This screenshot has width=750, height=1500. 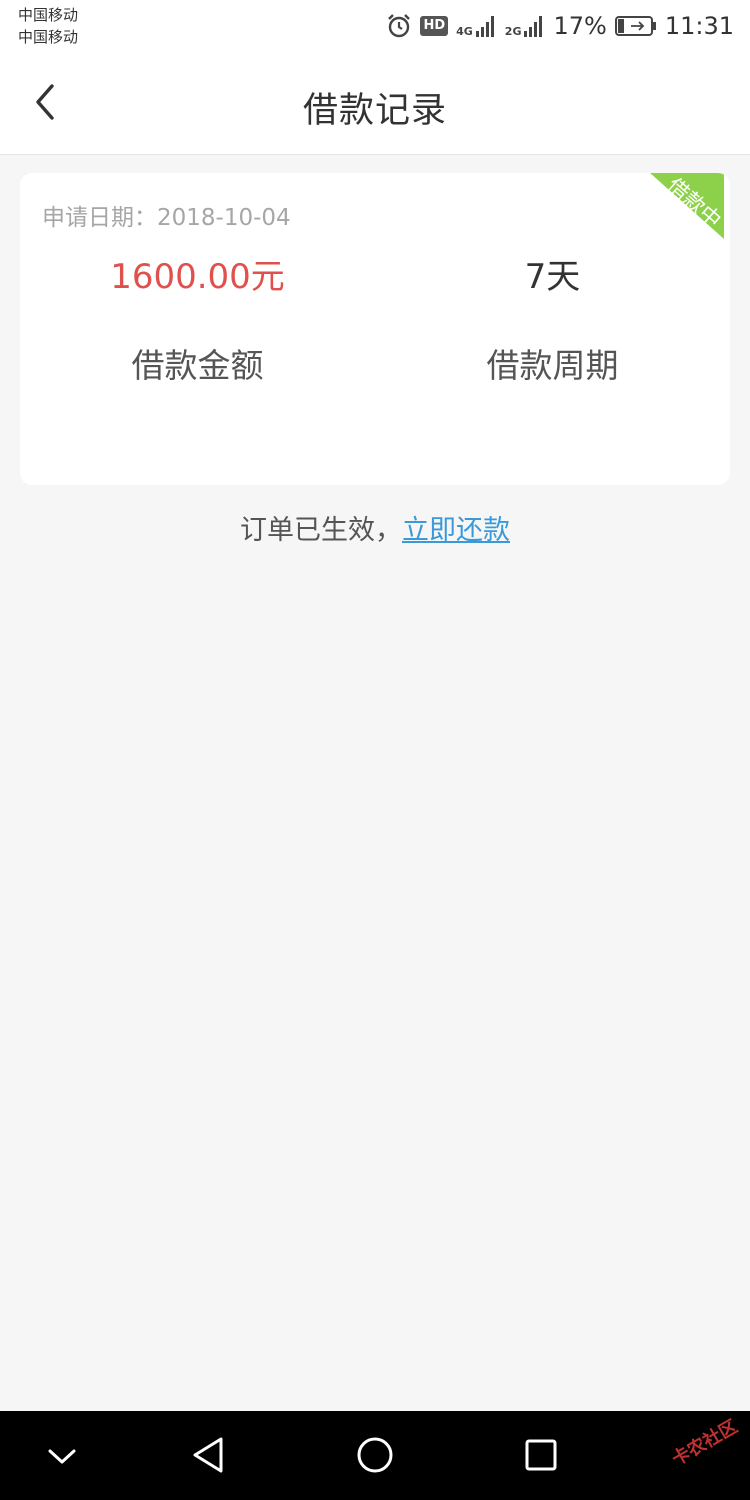 I want to click on status-icons: HD 4G 2G 17% 11:31, so click(x=560, y=26).